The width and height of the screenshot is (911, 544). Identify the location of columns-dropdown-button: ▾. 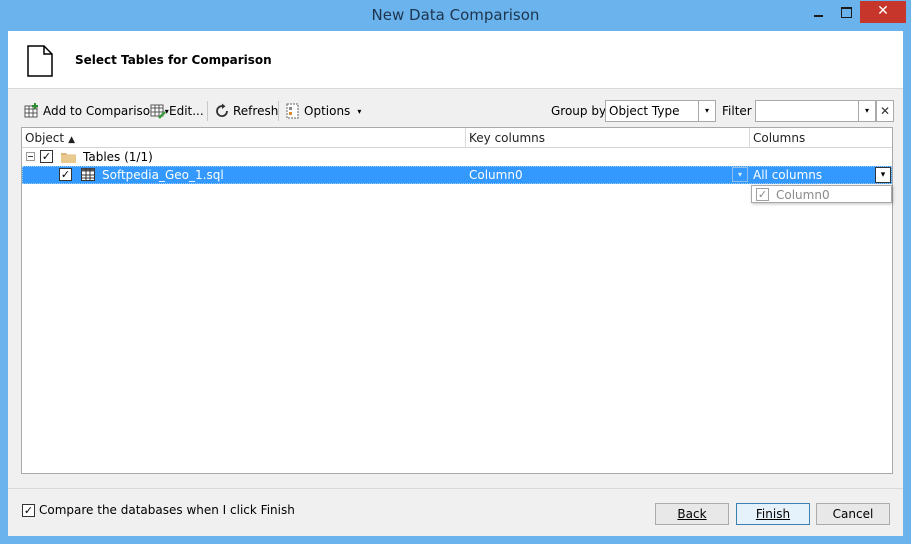
(883, 175).